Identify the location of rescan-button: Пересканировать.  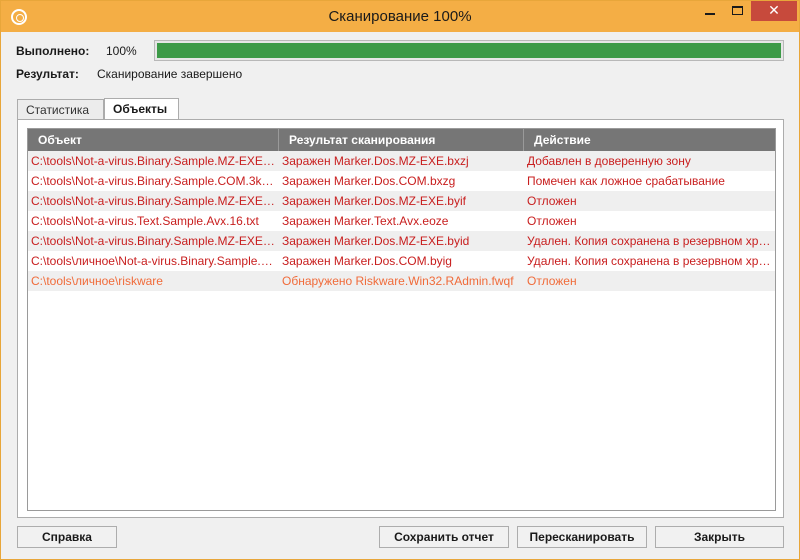
(582, 537).